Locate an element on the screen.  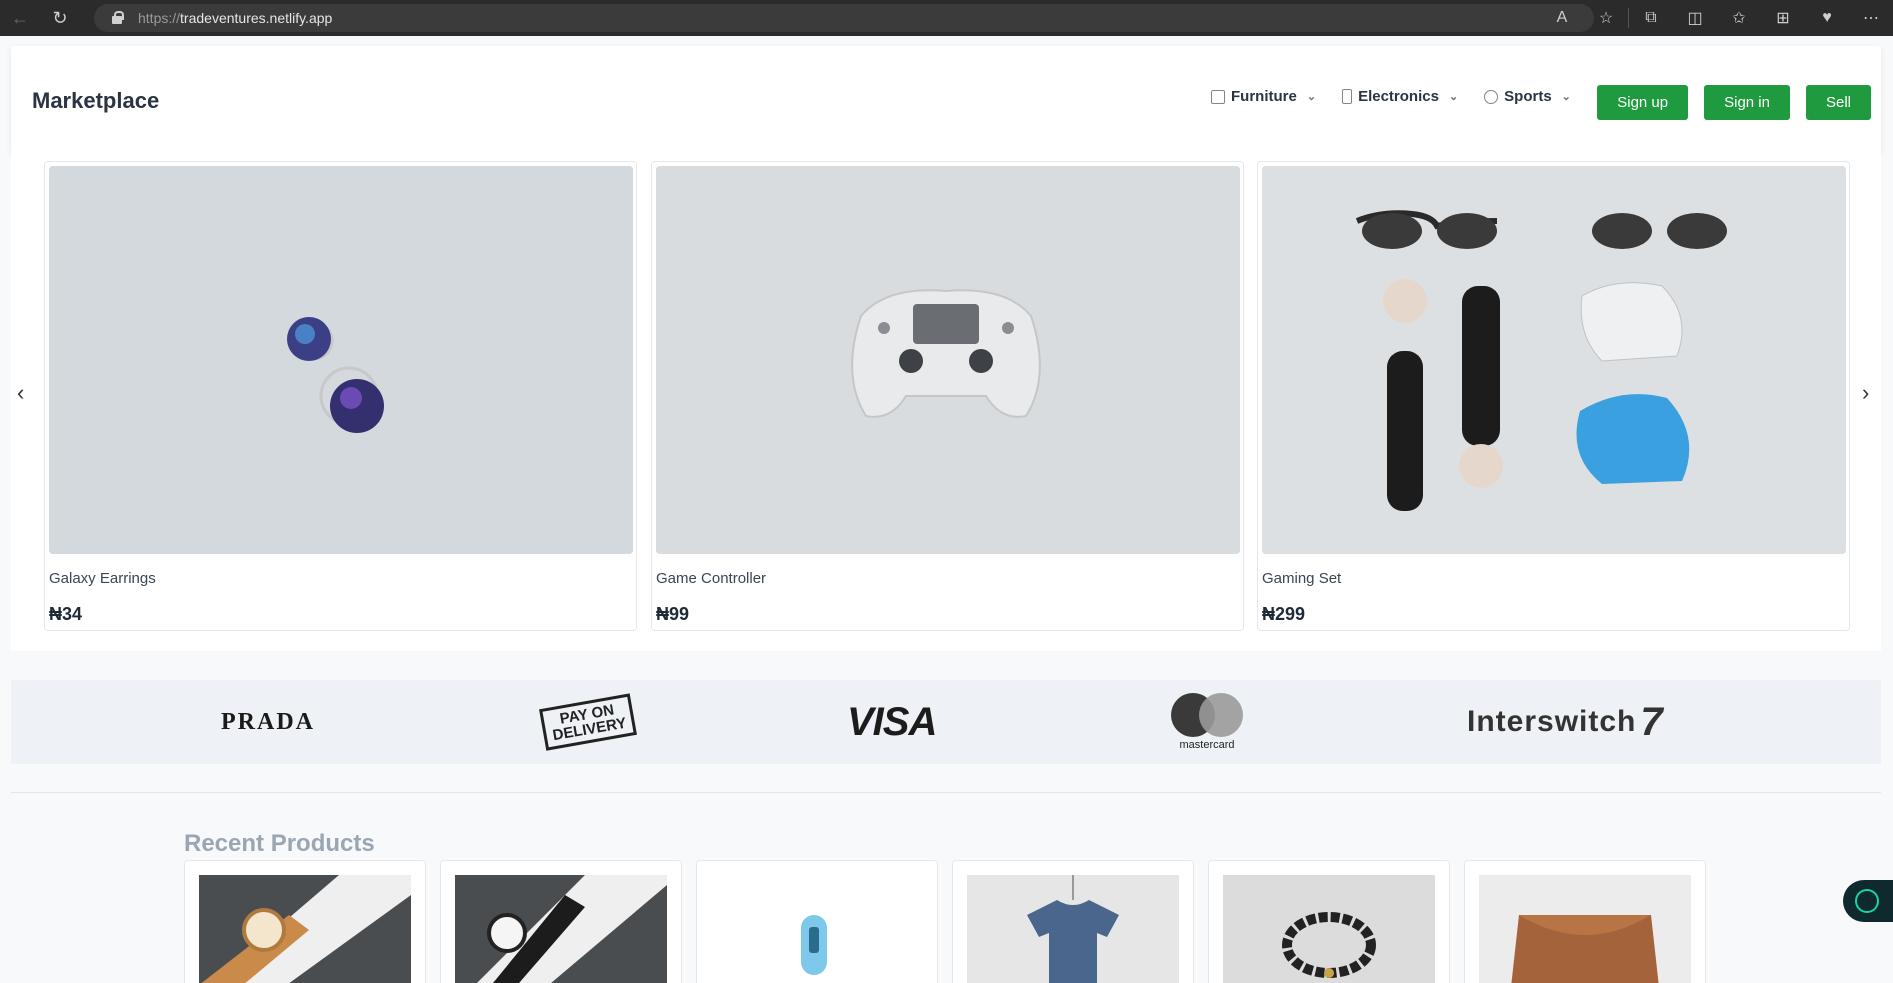
url-host: tradeventures.netlify.app is located at coordinates (256, 18).